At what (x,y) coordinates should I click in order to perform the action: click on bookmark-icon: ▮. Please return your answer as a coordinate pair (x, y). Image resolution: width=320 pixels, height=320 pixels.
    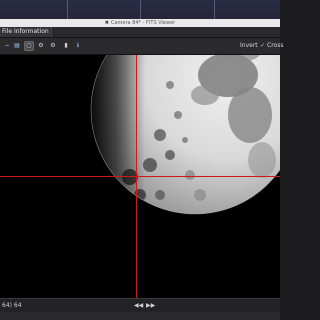
    Looking at the image, I should click on (66, 46).